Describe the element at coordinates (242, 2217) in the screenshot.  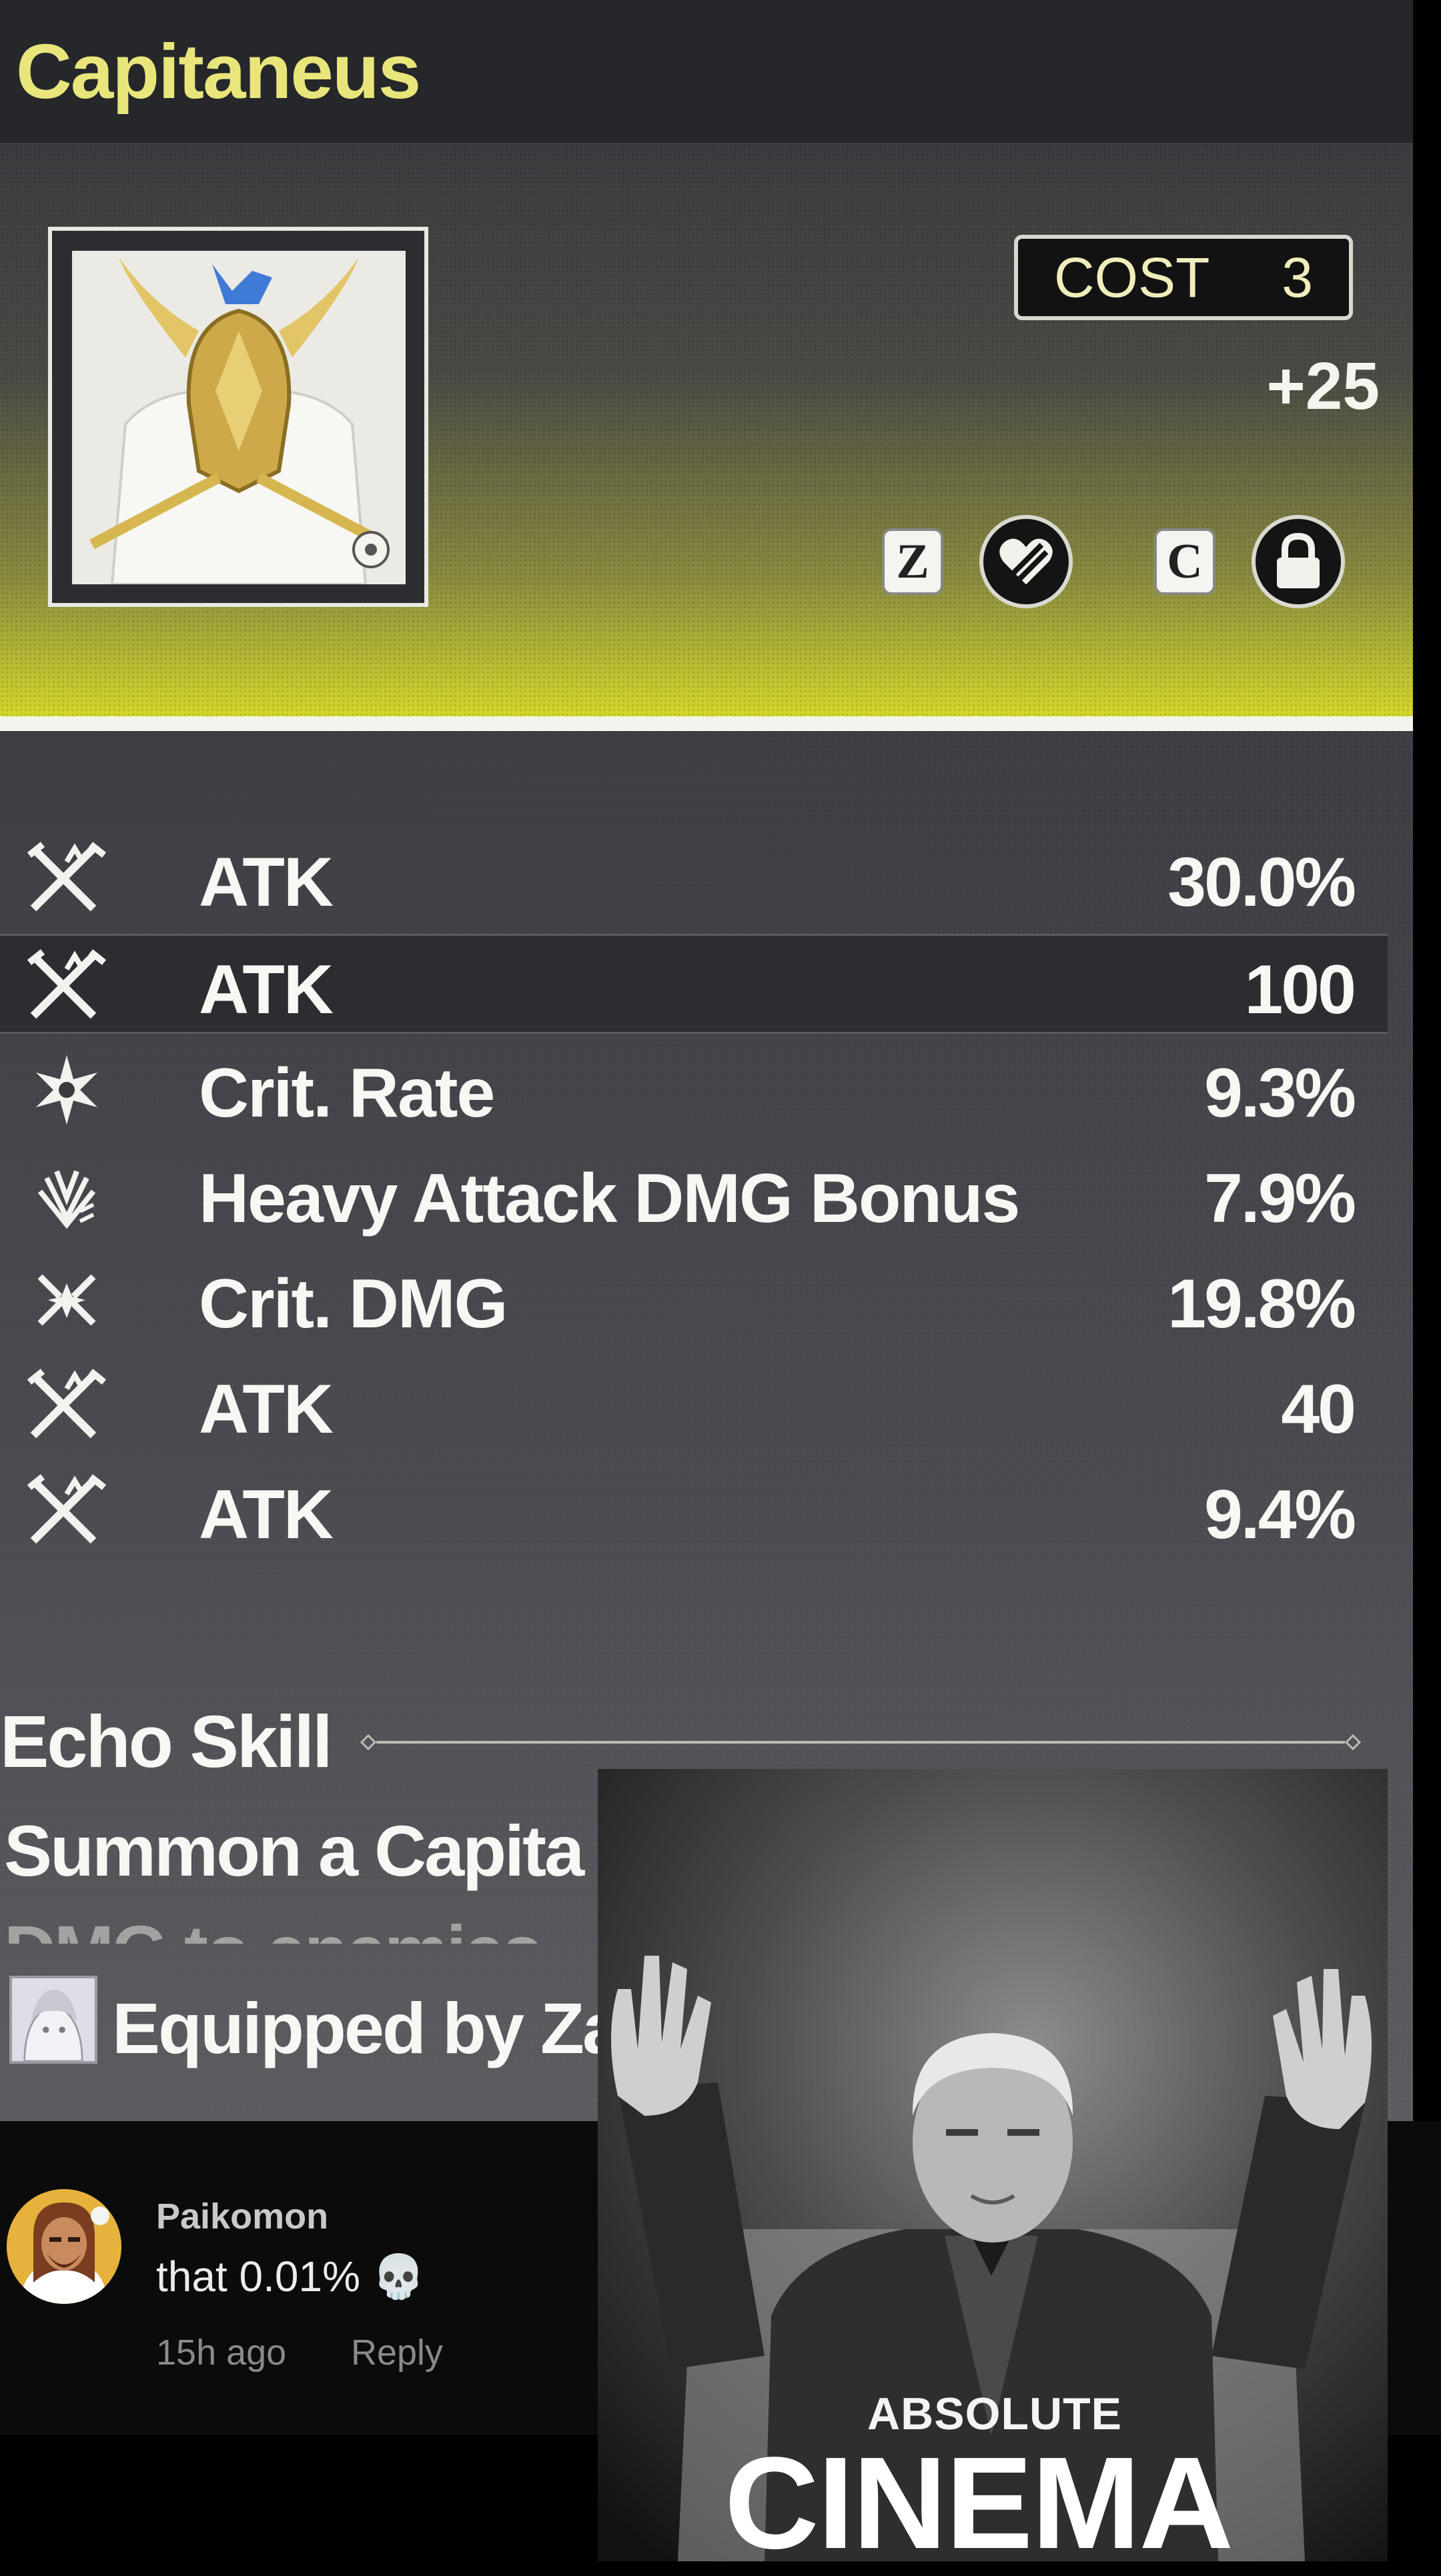
I see `comment-username: Paikomon` at that location.